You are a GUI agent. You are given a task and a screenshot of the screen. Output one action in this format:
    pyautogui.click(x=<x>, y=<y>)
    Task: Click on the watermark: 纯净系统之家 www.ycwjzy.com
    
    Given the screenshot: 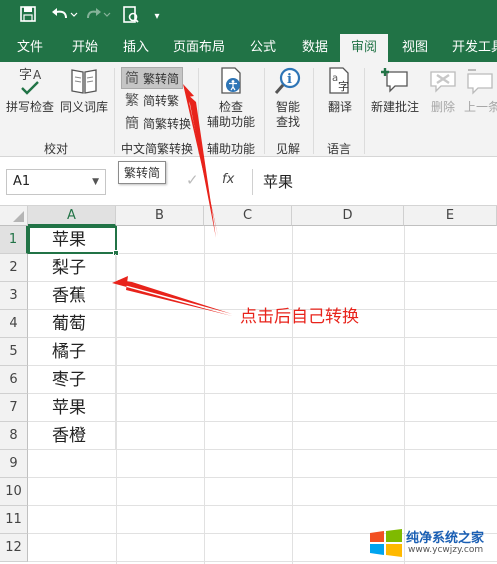 What is the action you would take?
    pyautogui.click(x=432, y=543)
    